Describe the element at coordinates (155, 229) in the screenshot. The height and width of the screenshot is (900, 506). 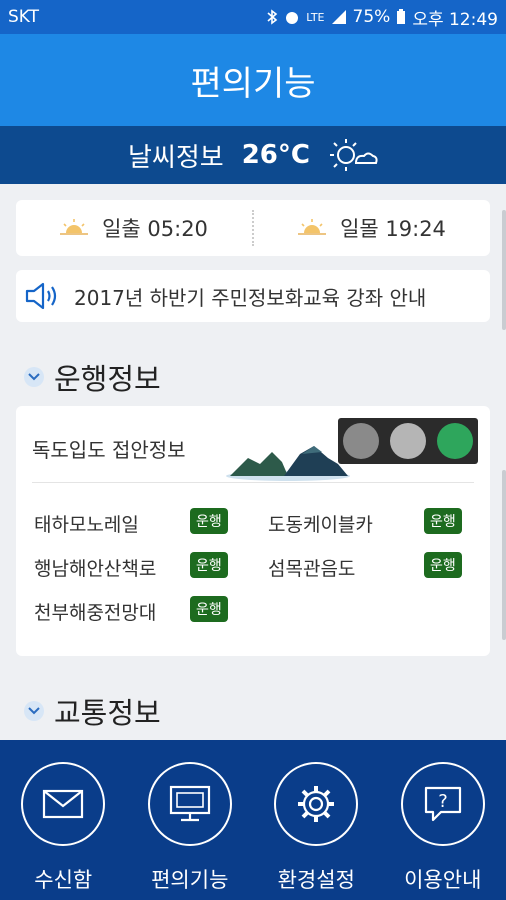
I see `sunrise-text: 일출 05:20` at that location.